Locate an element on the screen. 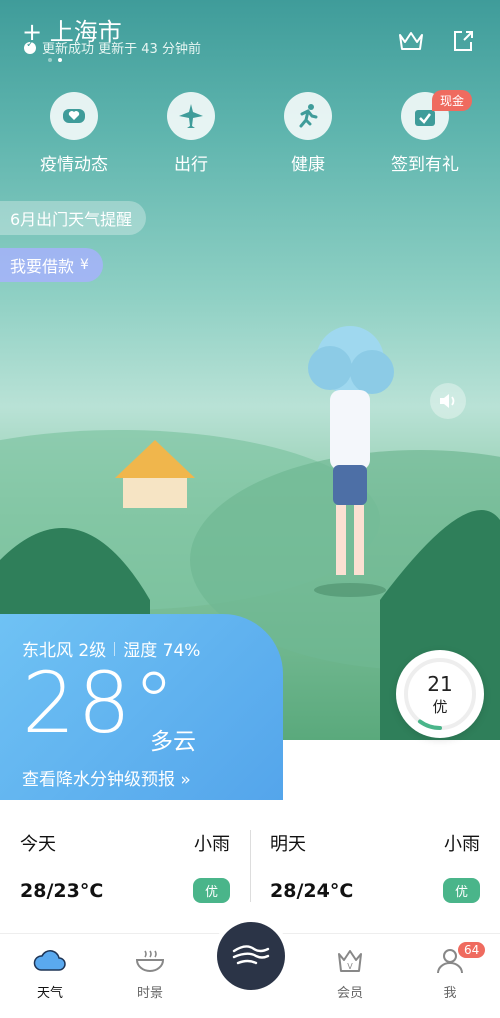  speaker-icon is located at coordinates (447, 401).